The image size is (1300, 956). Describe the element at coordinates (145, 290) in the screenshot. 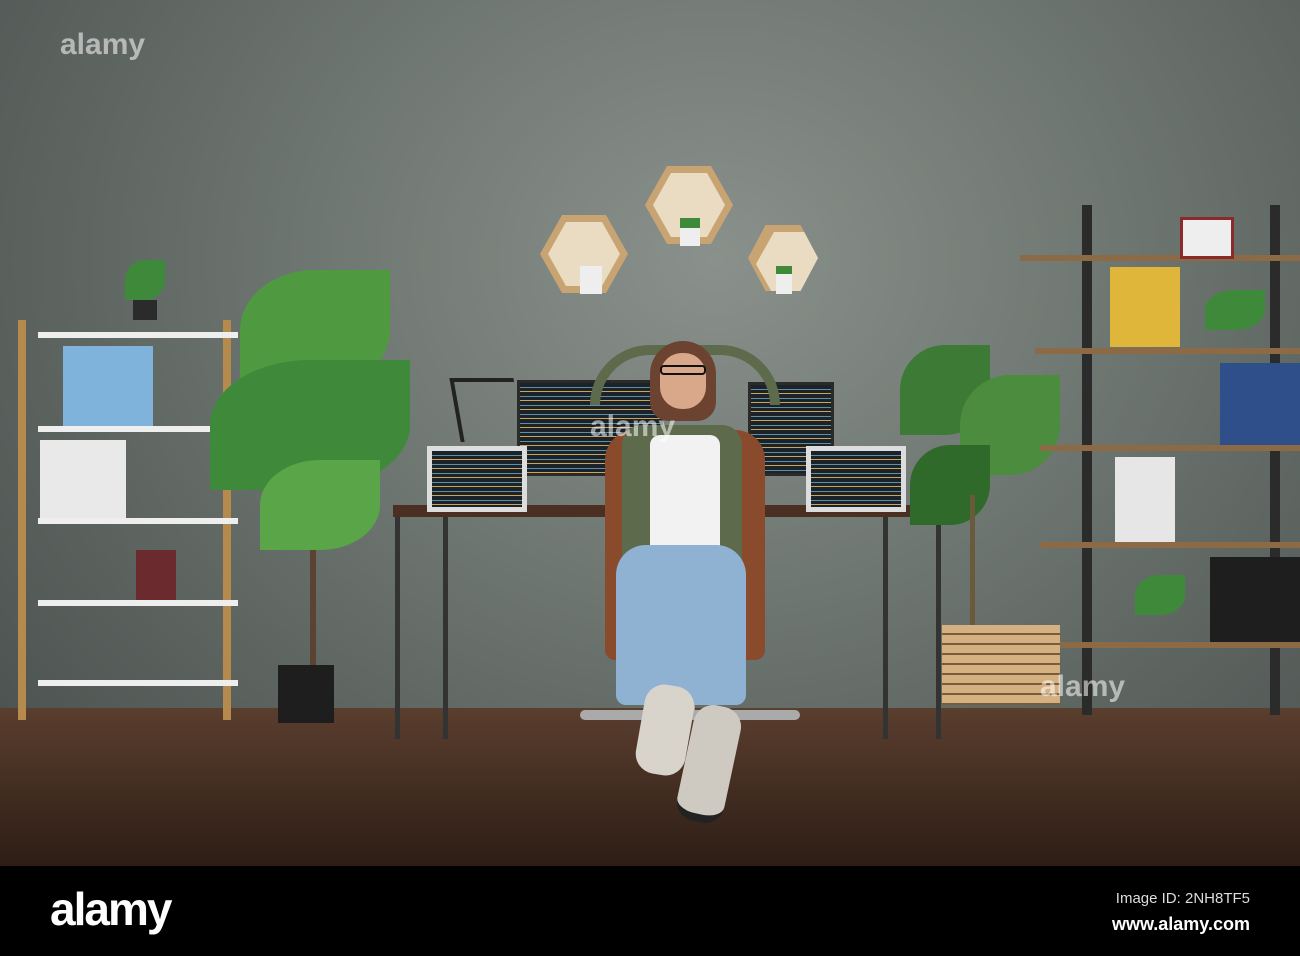

I see `plant-on-shelf` at that location.